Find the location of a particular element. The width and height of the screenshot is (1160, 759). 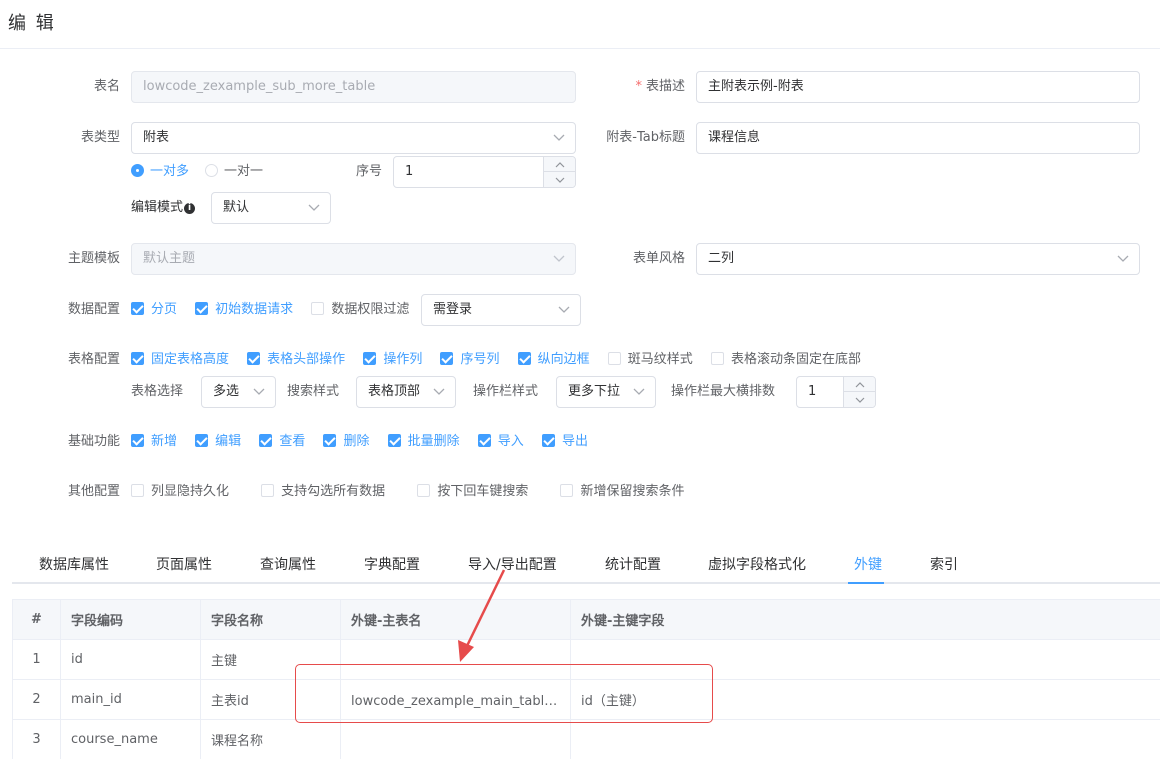

op-max-stepper: 1 is located at coordinates (836, 392).